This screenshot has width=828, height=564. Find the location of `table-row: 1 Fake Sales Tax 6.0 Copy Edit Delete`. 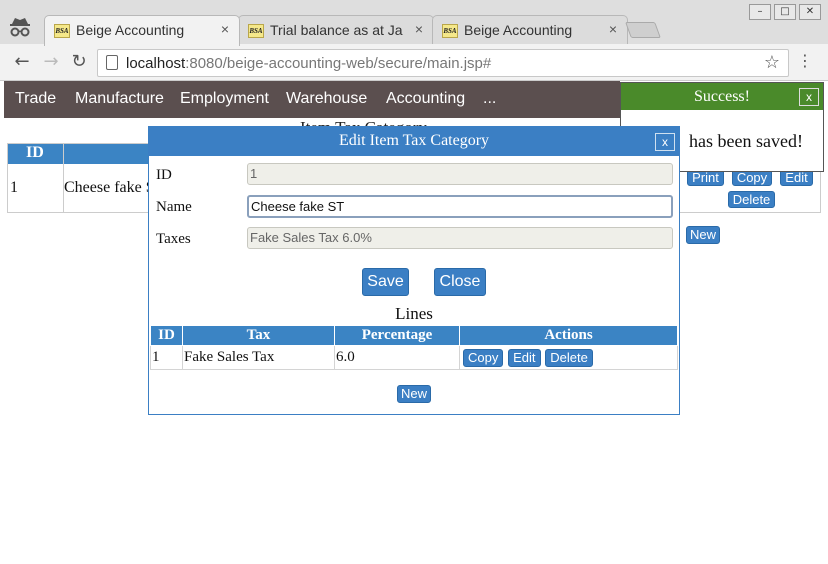

table-row: 1 Fake Sales Tax 6.0 Copy Edit Delete is located at coordinates (414, 357).